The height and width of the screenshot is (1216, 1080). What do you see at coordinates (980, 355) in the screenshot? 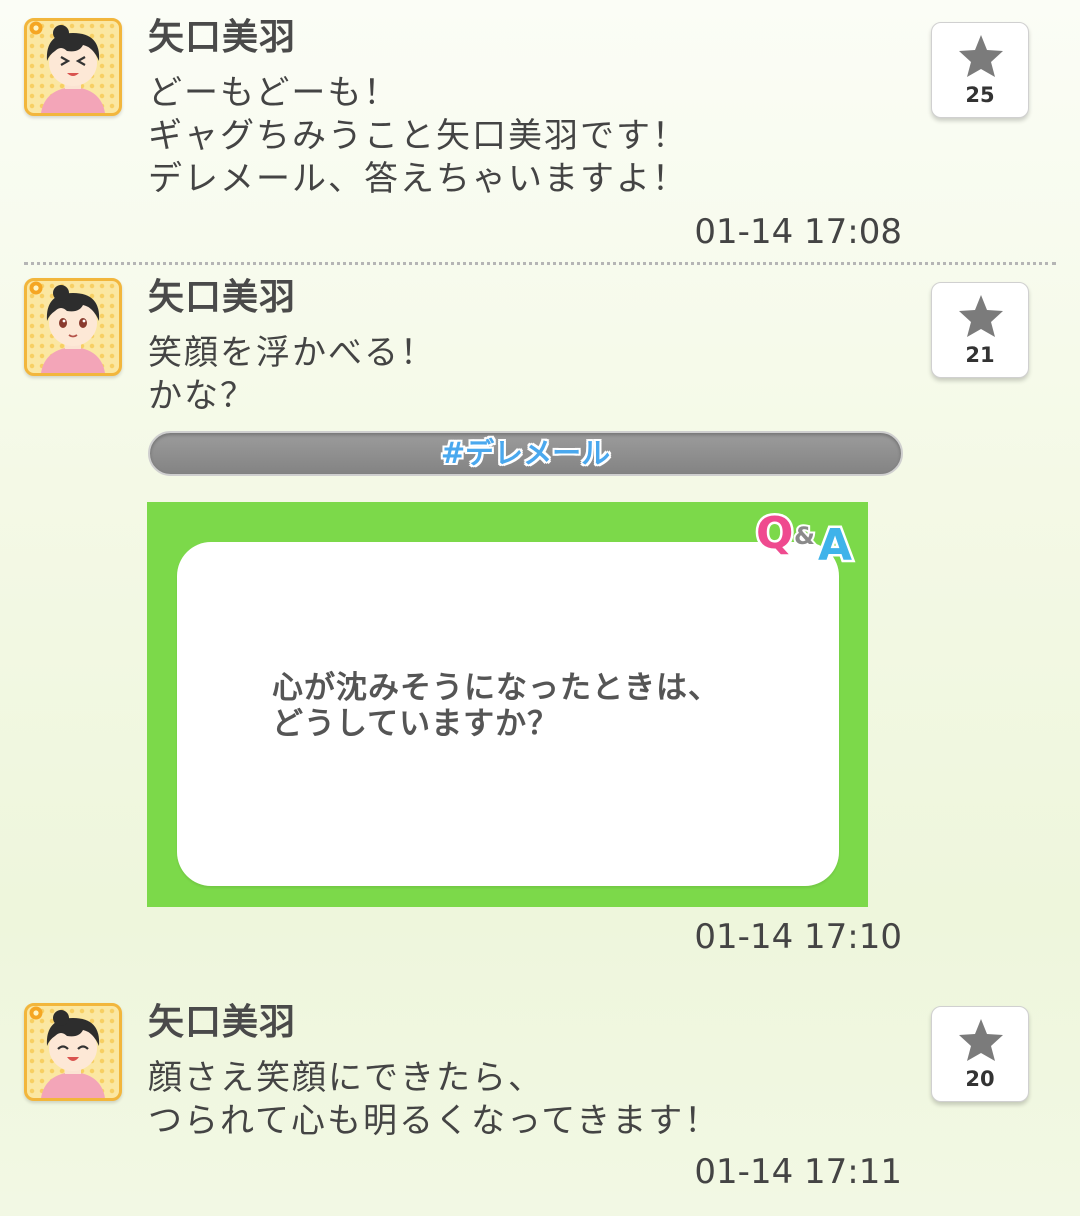
I see `like-count: 21` at bounding box center [980, 355].